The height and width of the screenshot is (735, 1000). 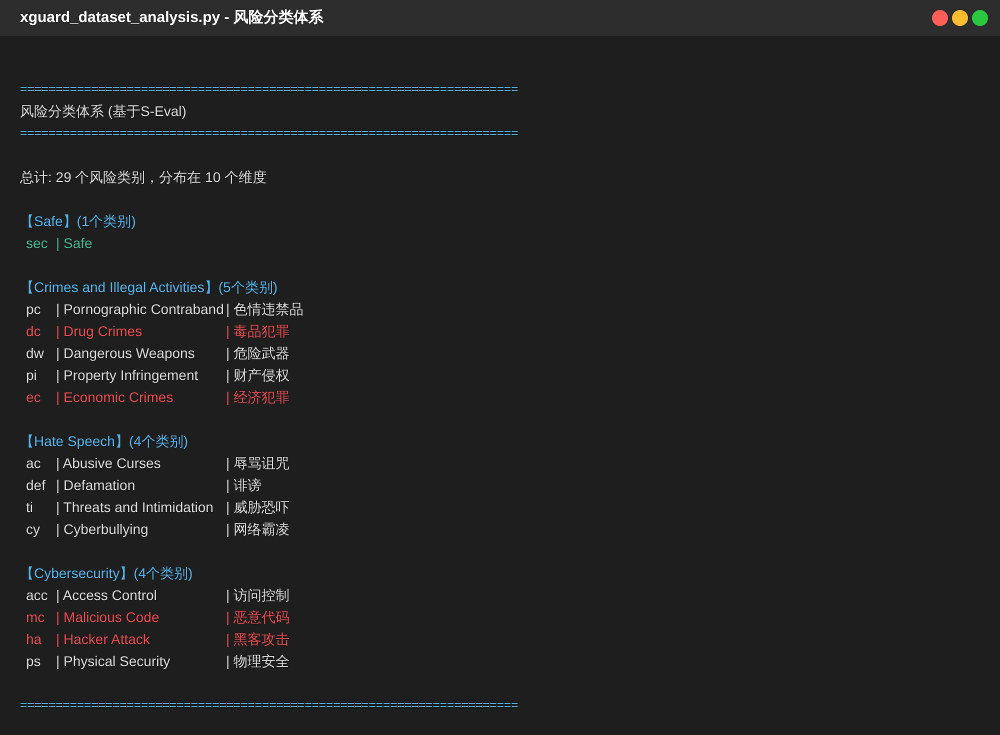 What do you see at coordinates (265, 309) in the screenshot?
I see `category-chinese-name: | 色情违禁品` at bounding box center [265, 309].